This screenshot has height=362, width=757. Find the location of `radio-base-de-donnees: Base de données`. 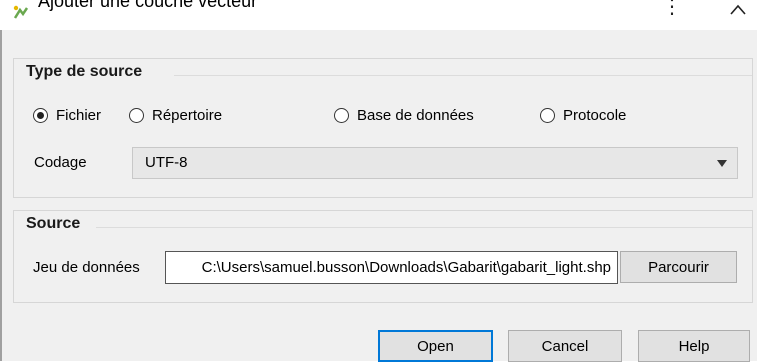

radio-base-de-donnees: Base de données is located at coordinates (404, 115).